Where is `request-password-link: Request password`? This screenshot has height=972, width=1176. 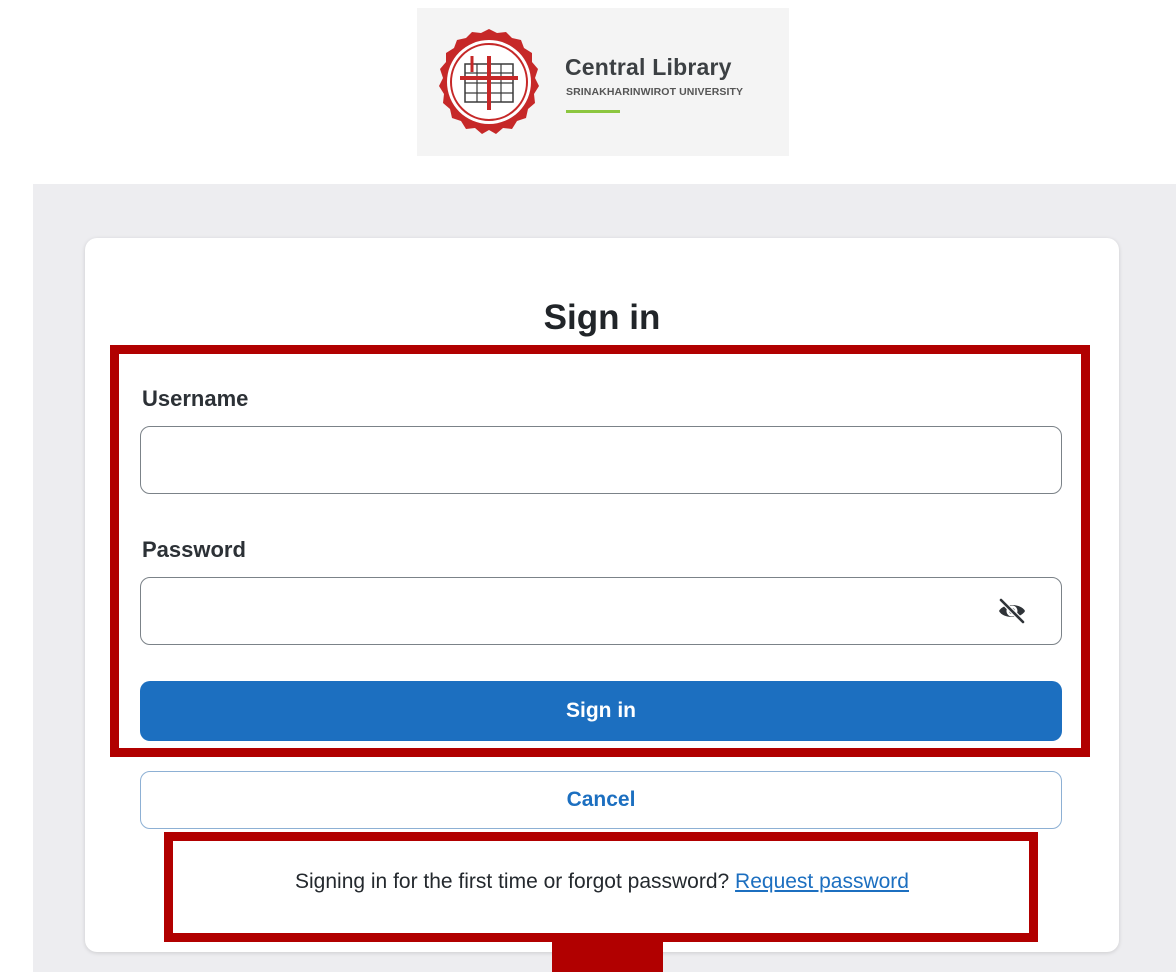
request-password-link: Request password is located at coordinates (822, 881).